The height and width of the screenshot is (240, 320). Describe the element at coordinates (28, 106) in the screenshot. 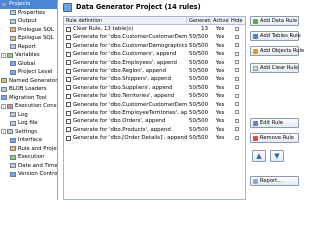

I see `sidebar-item-execution-console: - Execution Console` at that location.